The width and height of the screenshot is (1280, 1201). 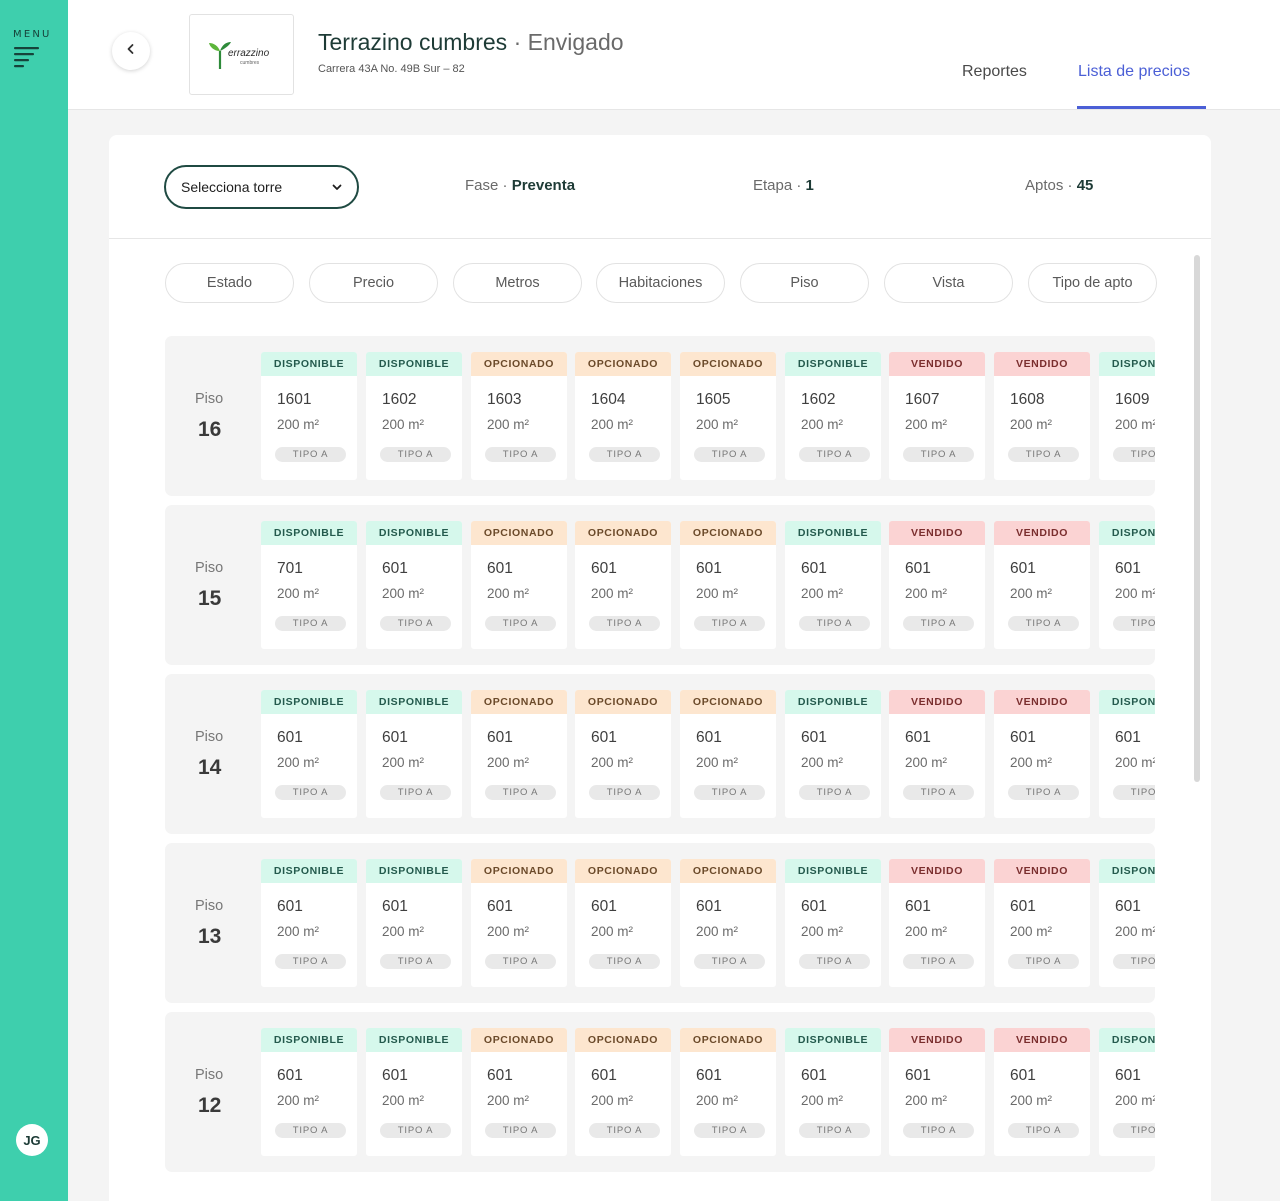 What do you see at coordinates (1132, 399) in the screenshot?
I see `unit-number: 1609` at bounding box center [1132, 399].